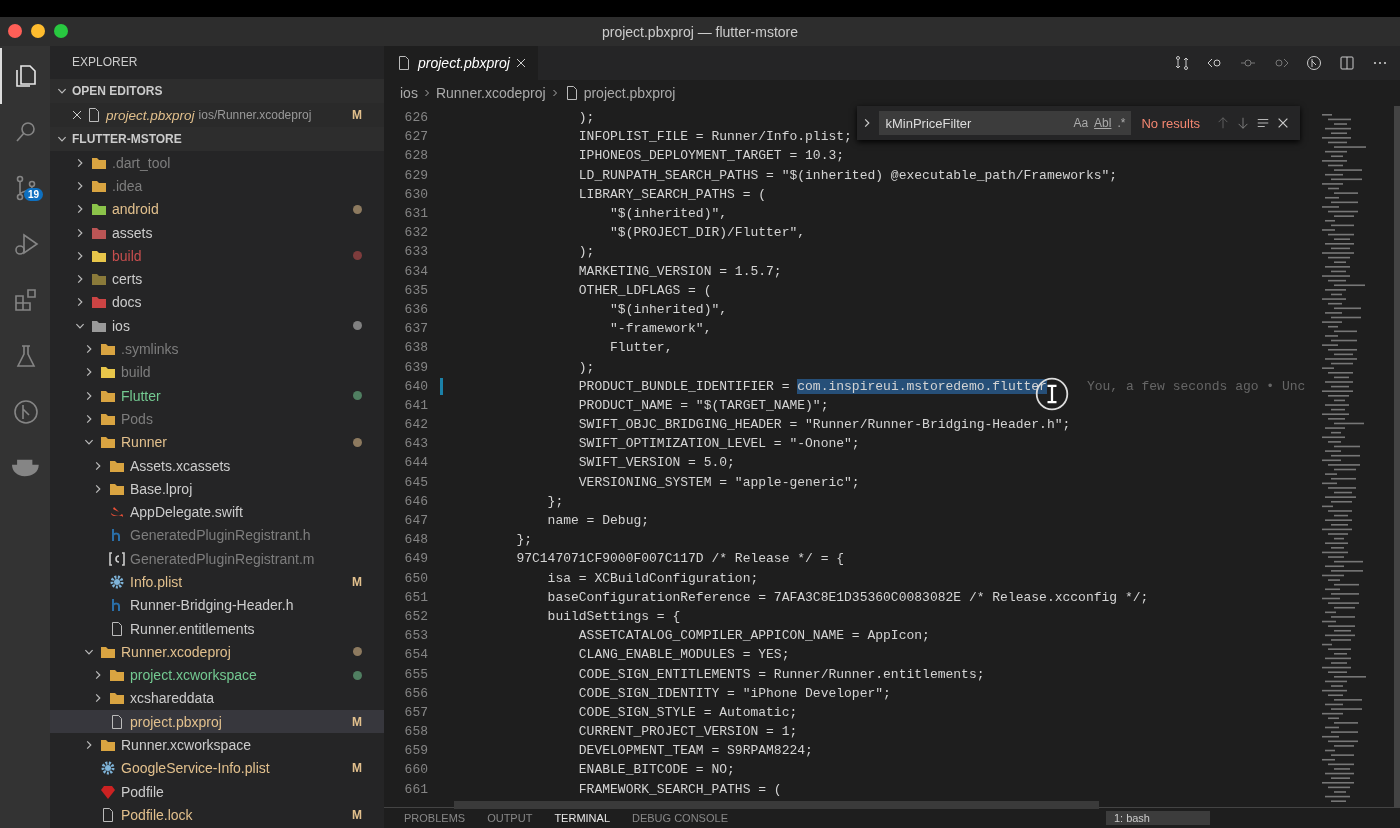 The height and width of the screenshot is (828, 1400). I want to click on tree-item: Assets.xcassets, so click(217, 465).